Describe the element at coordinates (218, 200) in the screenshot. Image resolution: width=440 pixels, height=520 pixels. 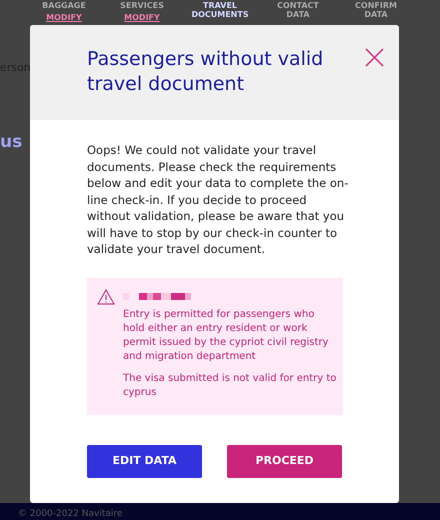
I see `dialog-message: Oops! We could not validate your travel documents. Please check the requirements below and edit your data to complete the on-line check-in. If you decide to proceed without validation, please be aware that you will have to stop by our check-in counter to validate your travel document.` at that location.